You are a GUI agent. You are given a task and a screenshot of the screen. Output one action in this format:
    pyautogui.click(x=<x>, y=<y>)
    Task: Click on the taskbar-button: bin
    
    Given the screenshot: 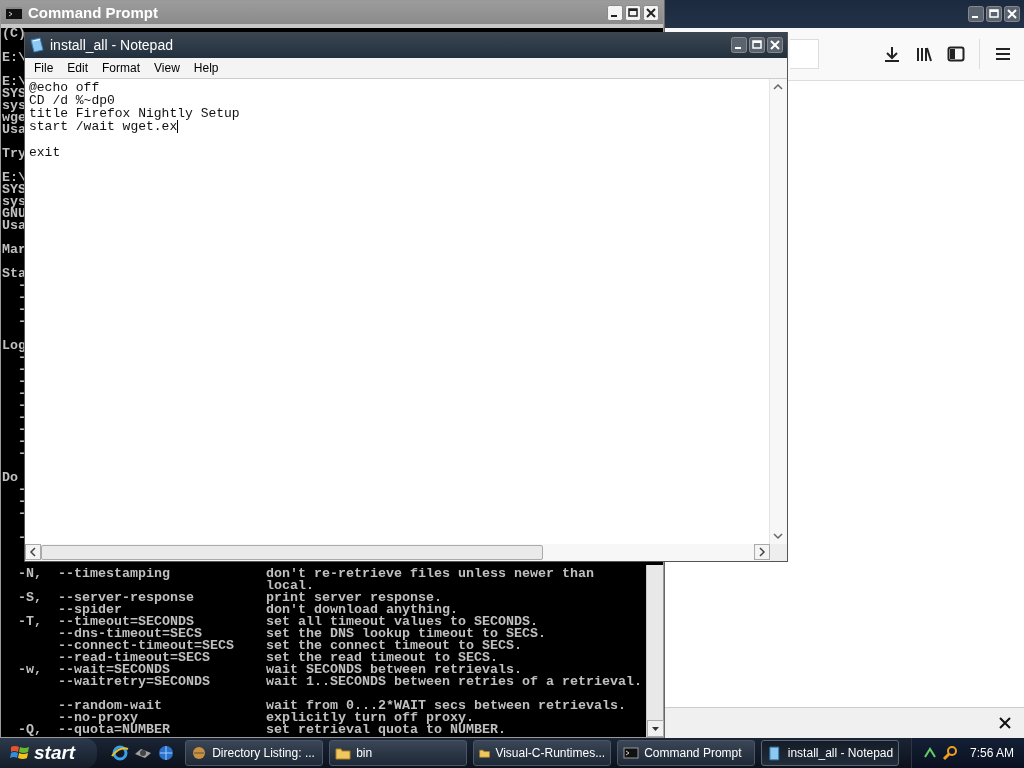 What is the action you would take?
    pyautogui.click(x=398, y=753)
    